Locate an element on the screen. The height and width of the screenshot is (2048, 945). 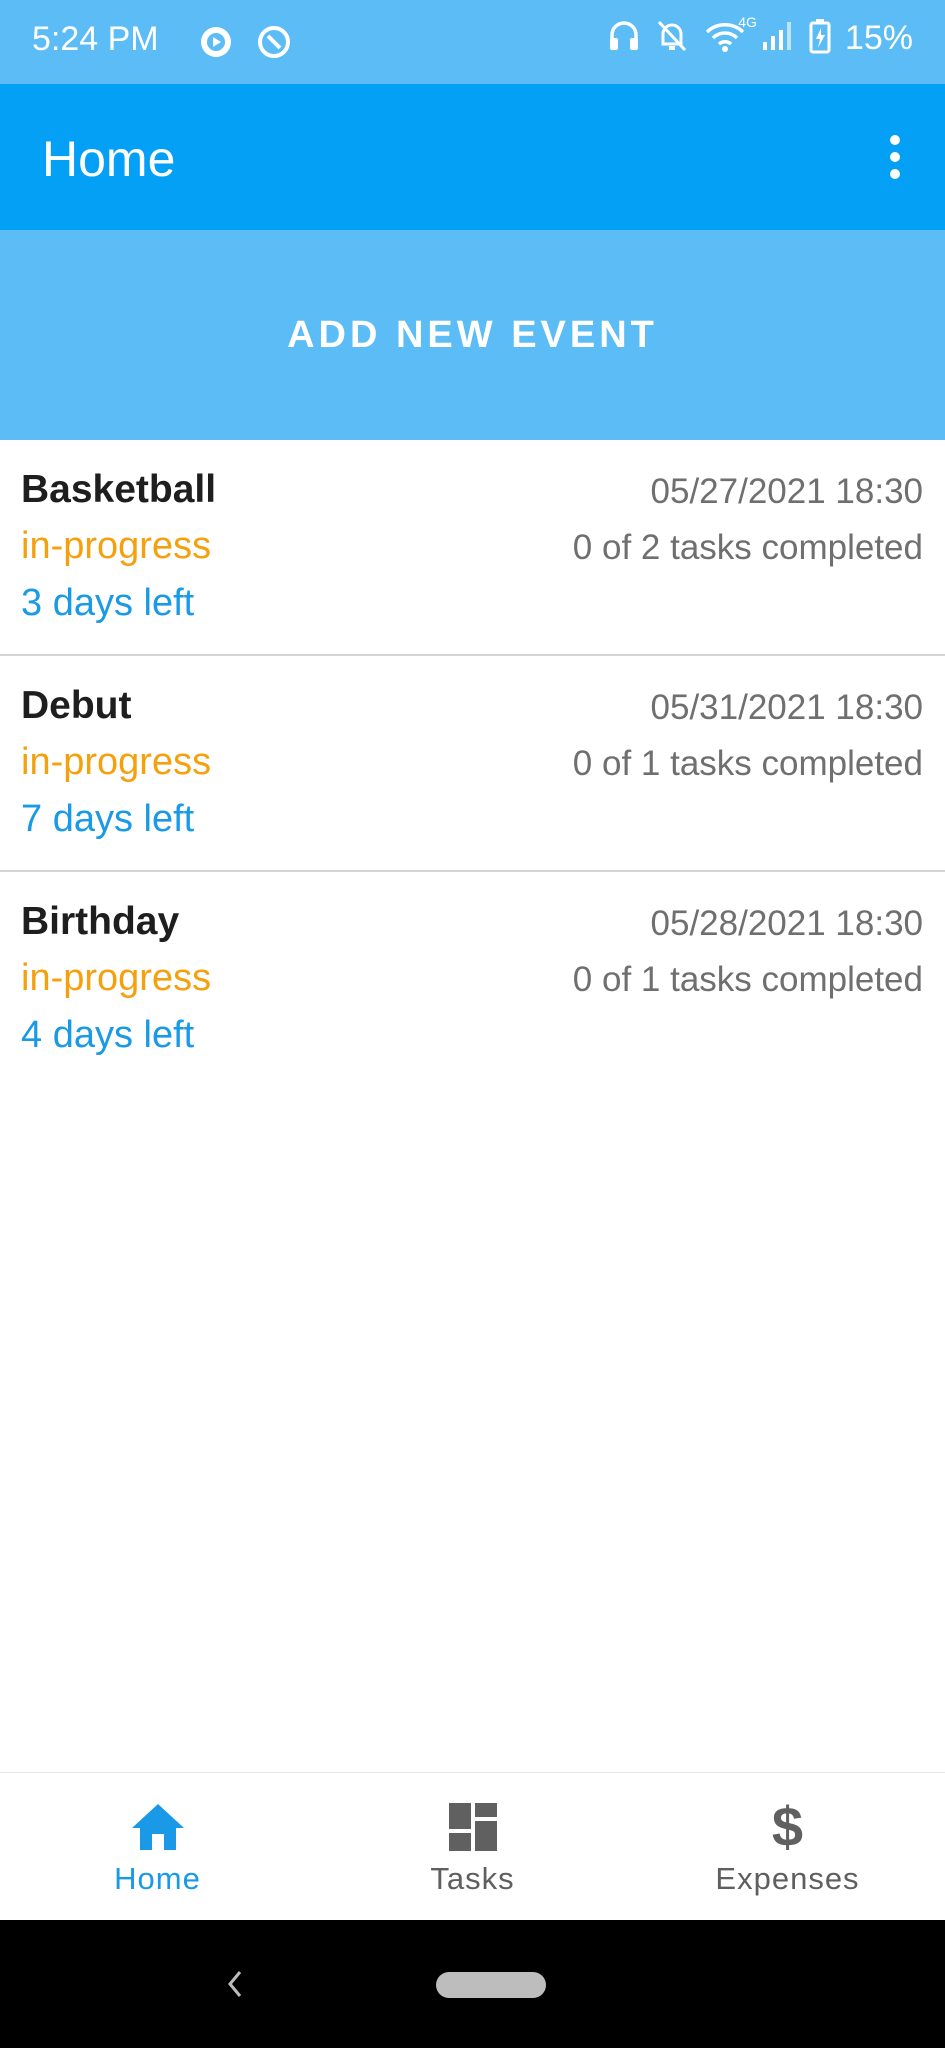
event-tasks-progress: 0 of 2 tasks completed is located at coordinates (747, 547).